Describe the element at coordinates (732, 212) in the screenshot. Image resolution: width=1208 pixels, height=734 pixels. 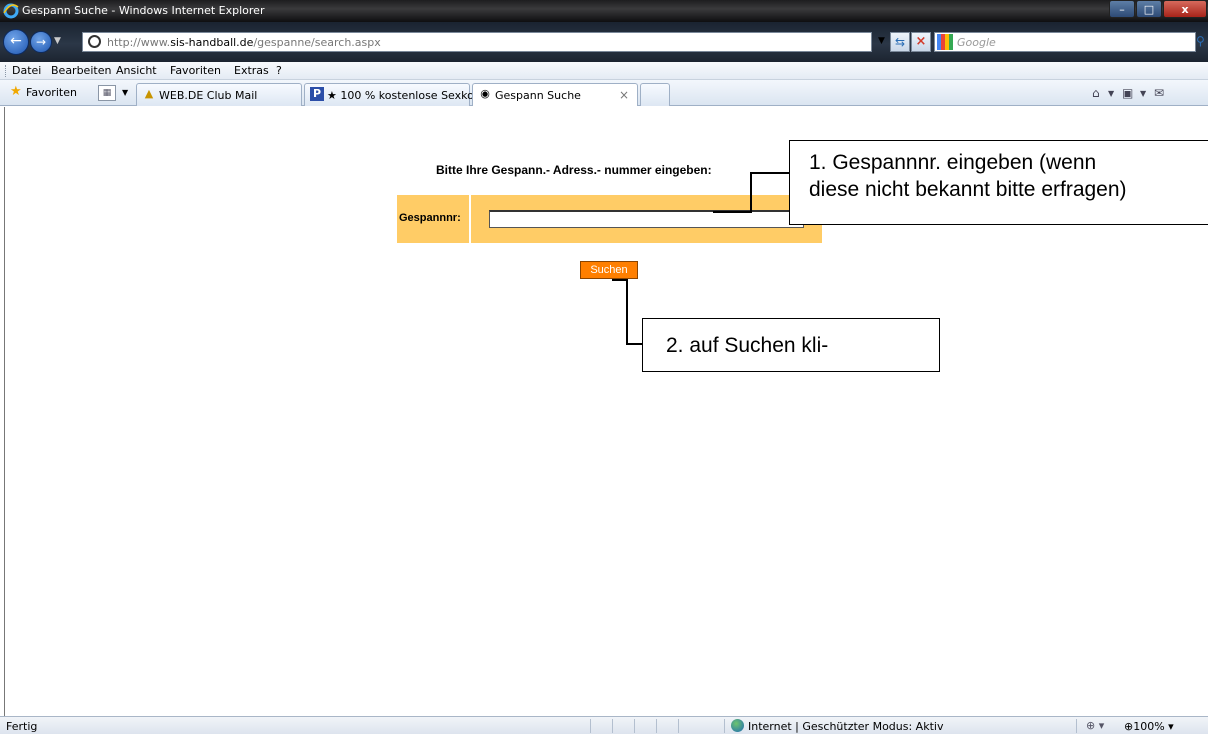
I see `callout-1-leader-bottom` at that location.